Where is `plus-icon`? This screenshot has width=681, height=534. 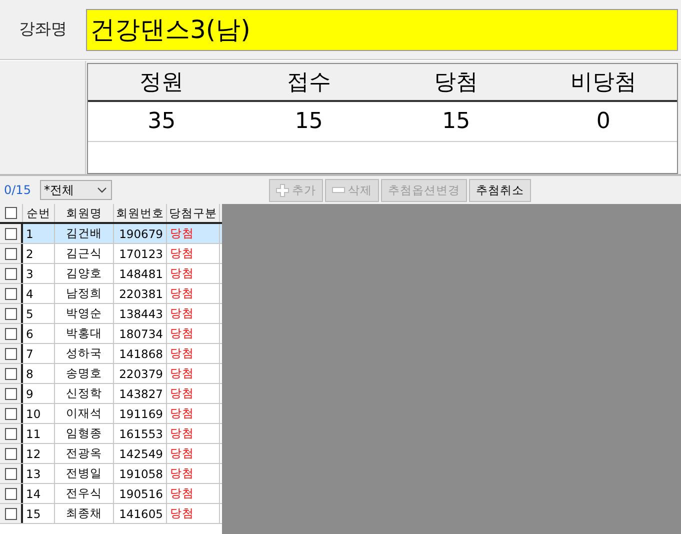 plus-icon is located at coordinates (282, 190).